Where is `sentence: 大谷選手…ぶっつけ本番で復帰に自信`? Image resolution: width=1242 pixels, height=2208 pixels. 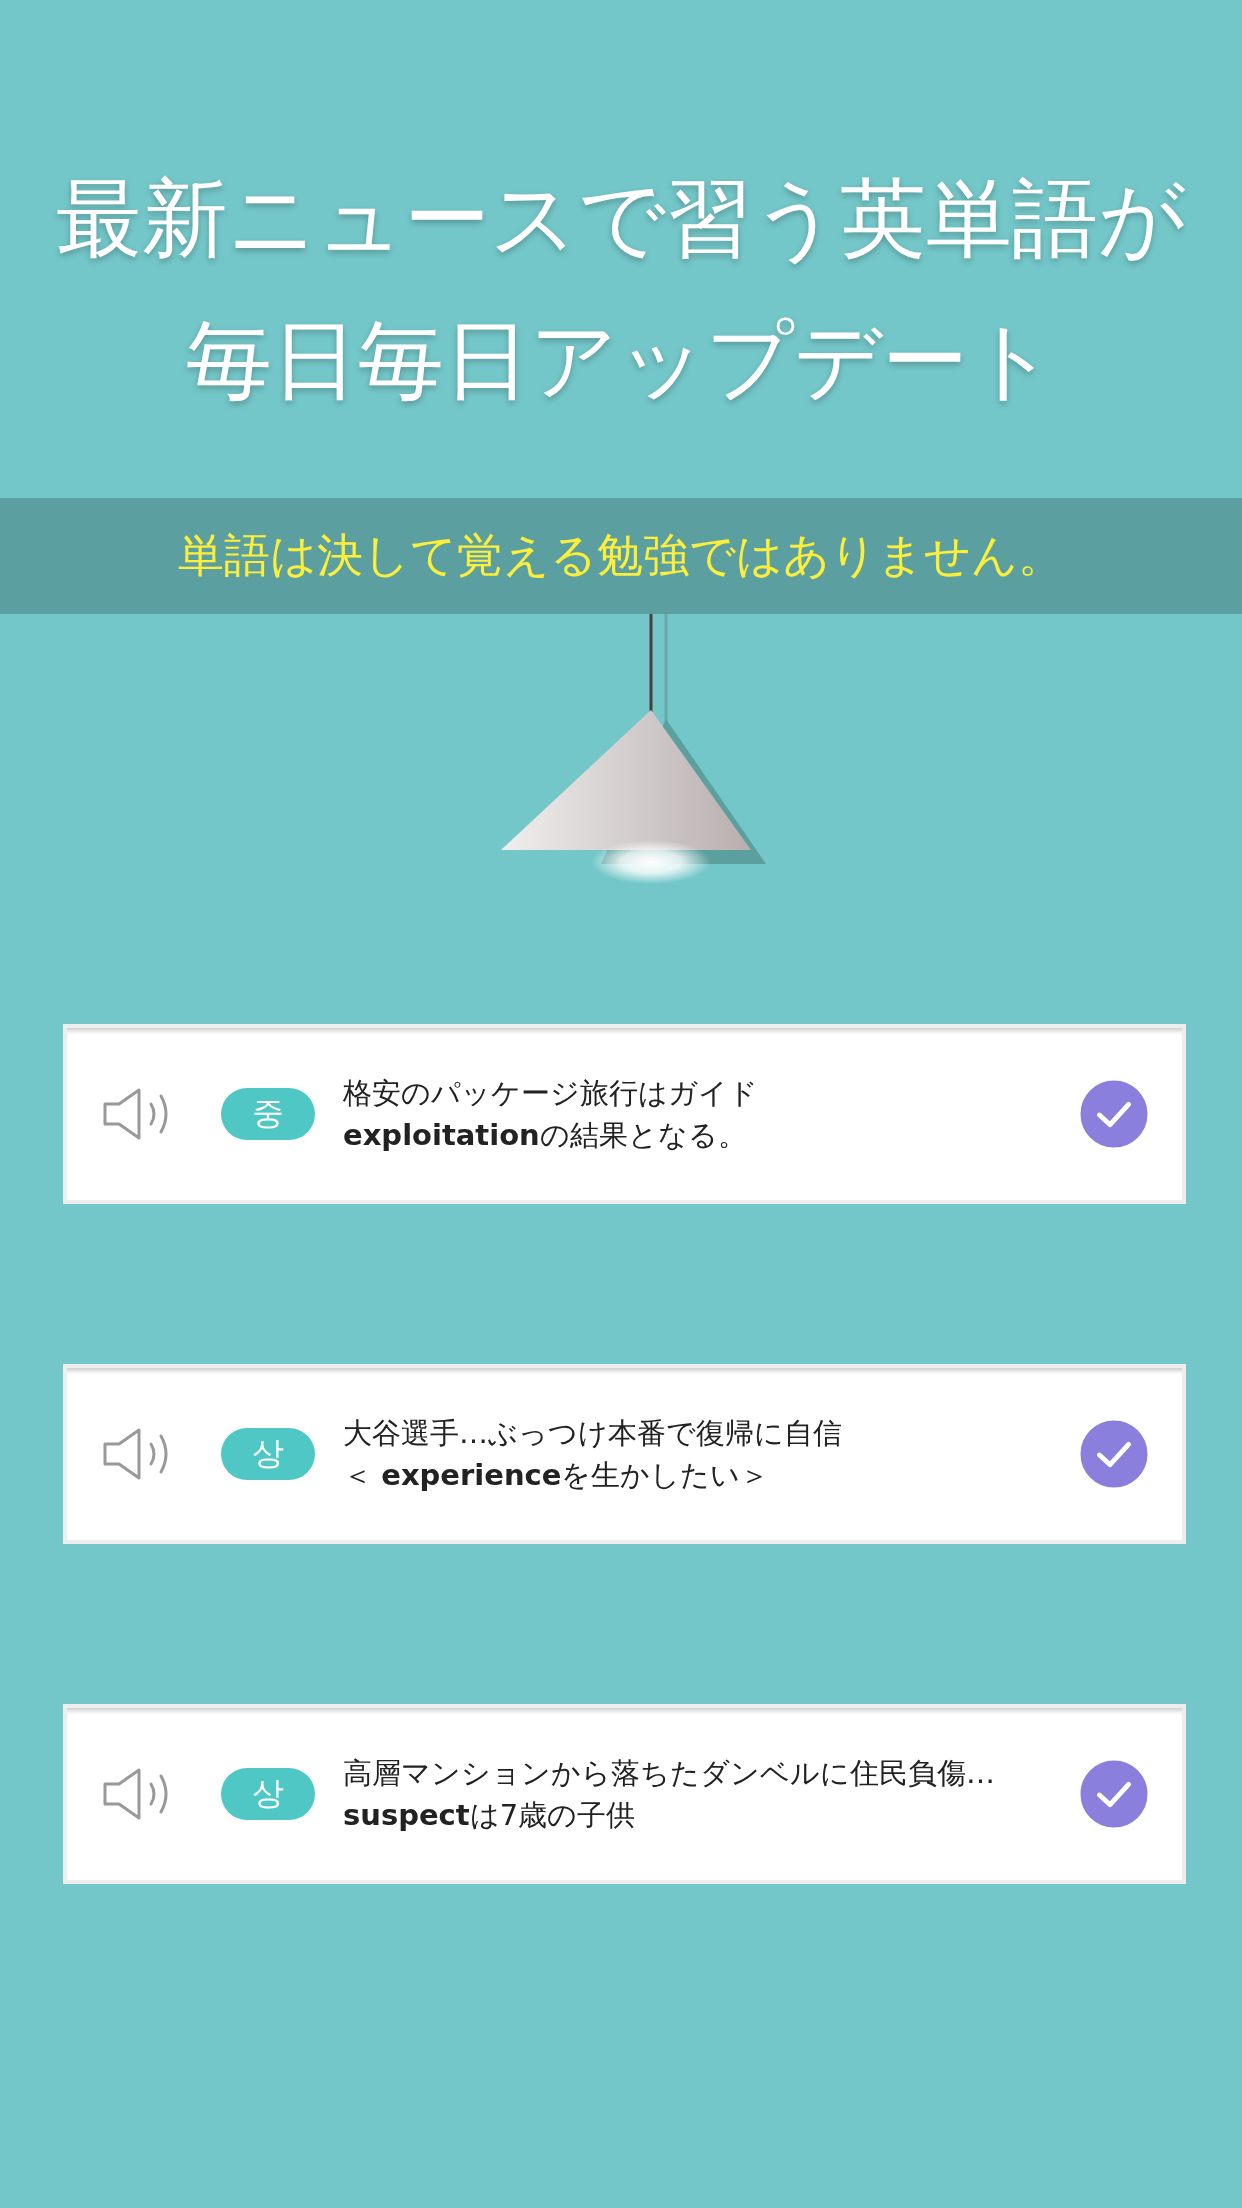
sentence: 大谷選手…ぶっつけ本番で復帰に自信 is located at coordinates (593, 1433).